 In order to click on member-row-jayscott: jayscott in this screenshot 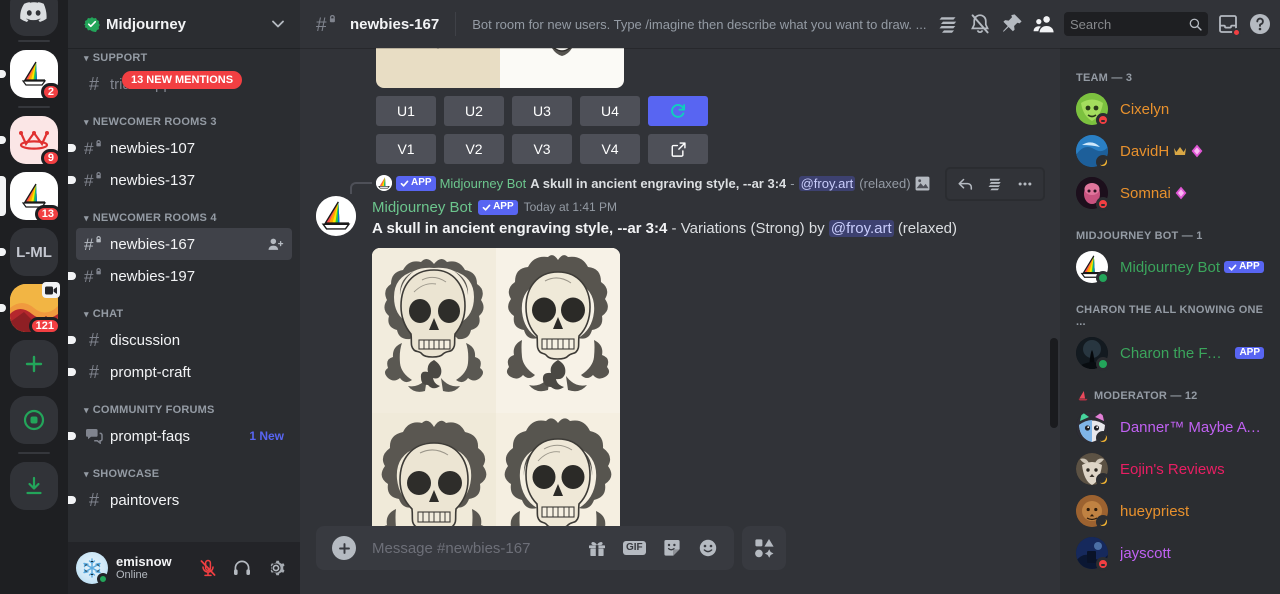, I will do `click(1170, 553)`.